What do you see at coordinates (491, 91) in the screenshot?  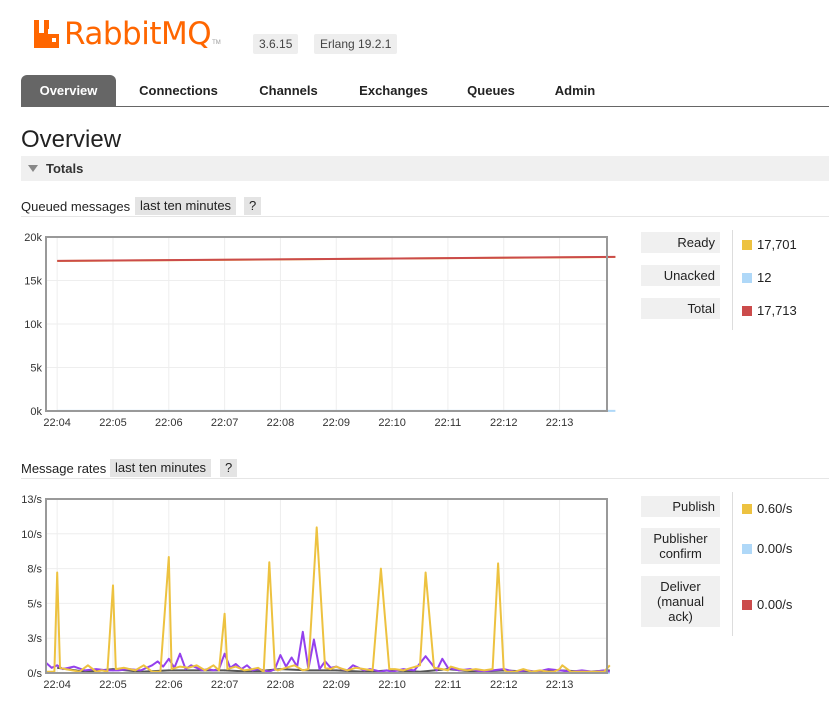 I see `tab-queues: Queues` at bounding box center [491, 91].